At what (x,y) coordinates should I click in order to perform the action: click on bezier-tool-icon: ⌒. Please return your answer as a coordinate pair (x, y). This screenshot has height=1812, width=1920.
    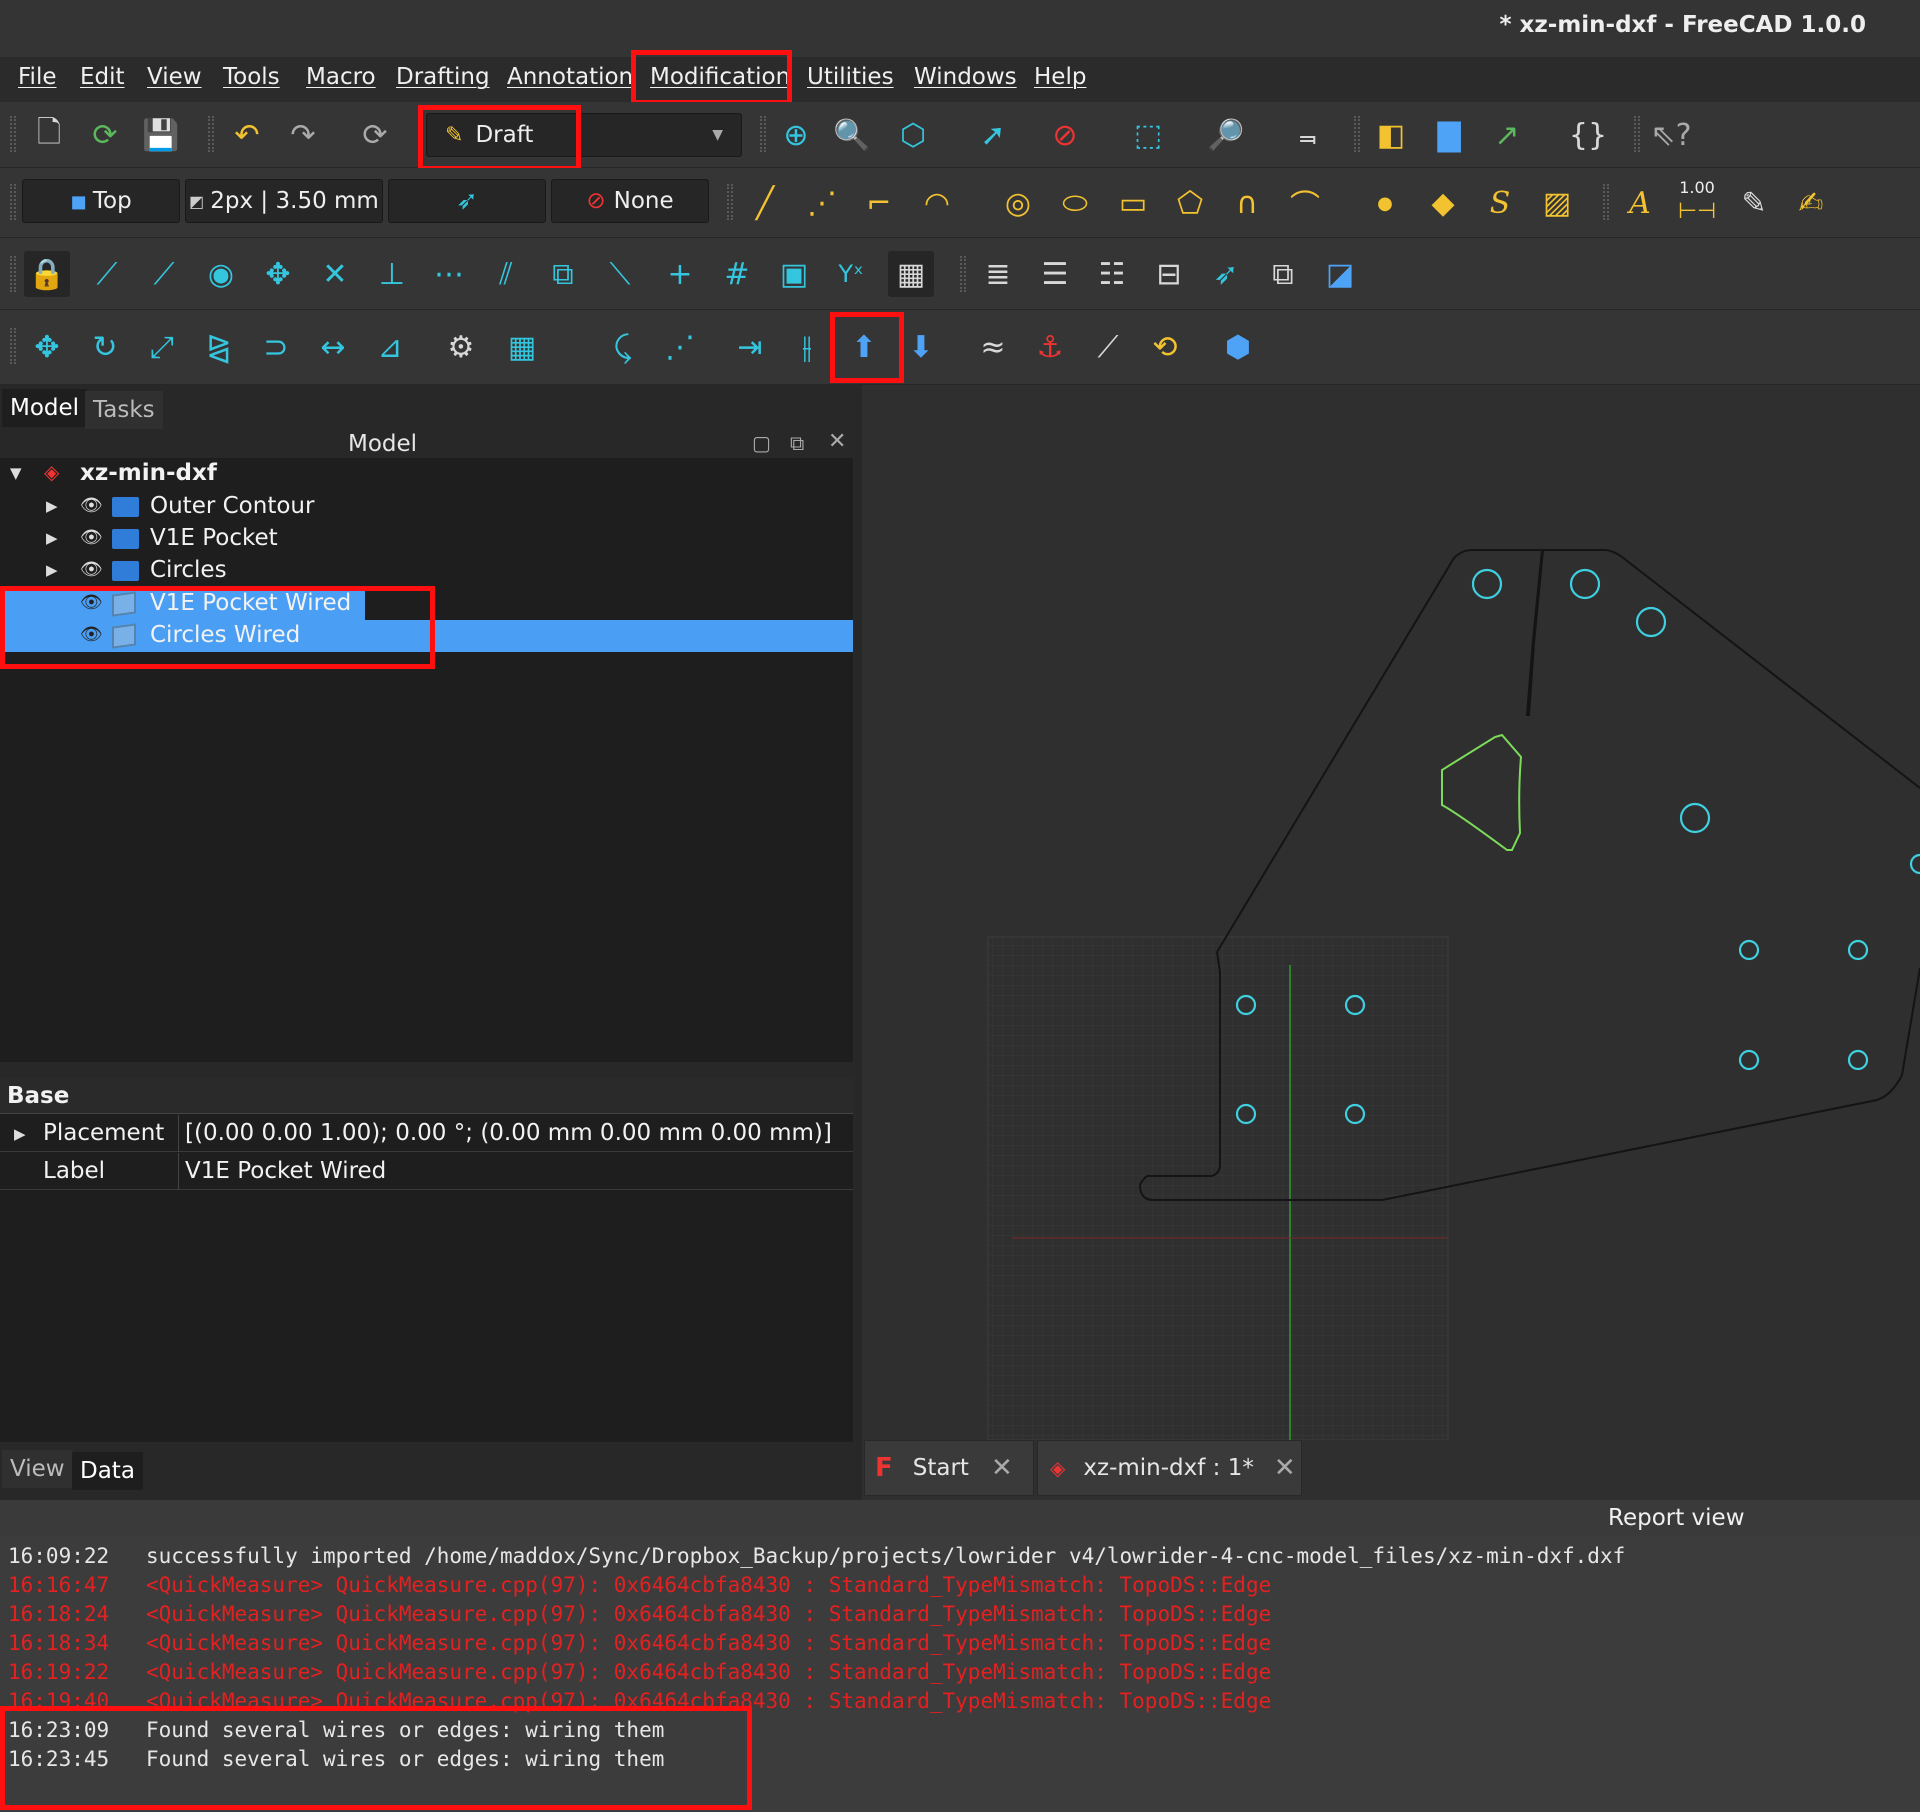
    Looking at the image, I should click on (1305, 203).